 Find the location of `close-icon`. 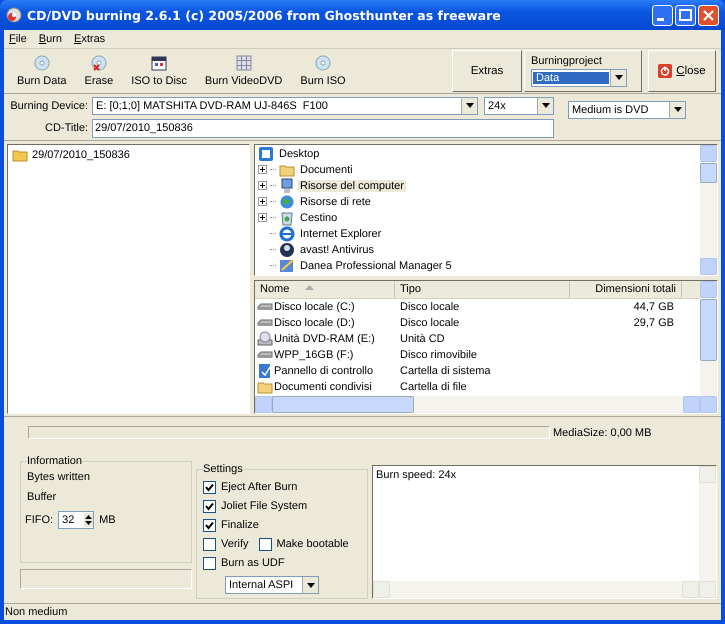

close-icon is located at coordinates (708, 15).